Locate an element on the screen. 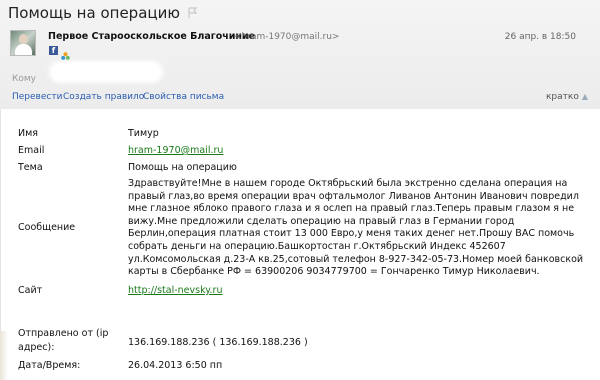  translate-link: Перевести is located at coordinates (37, 97).